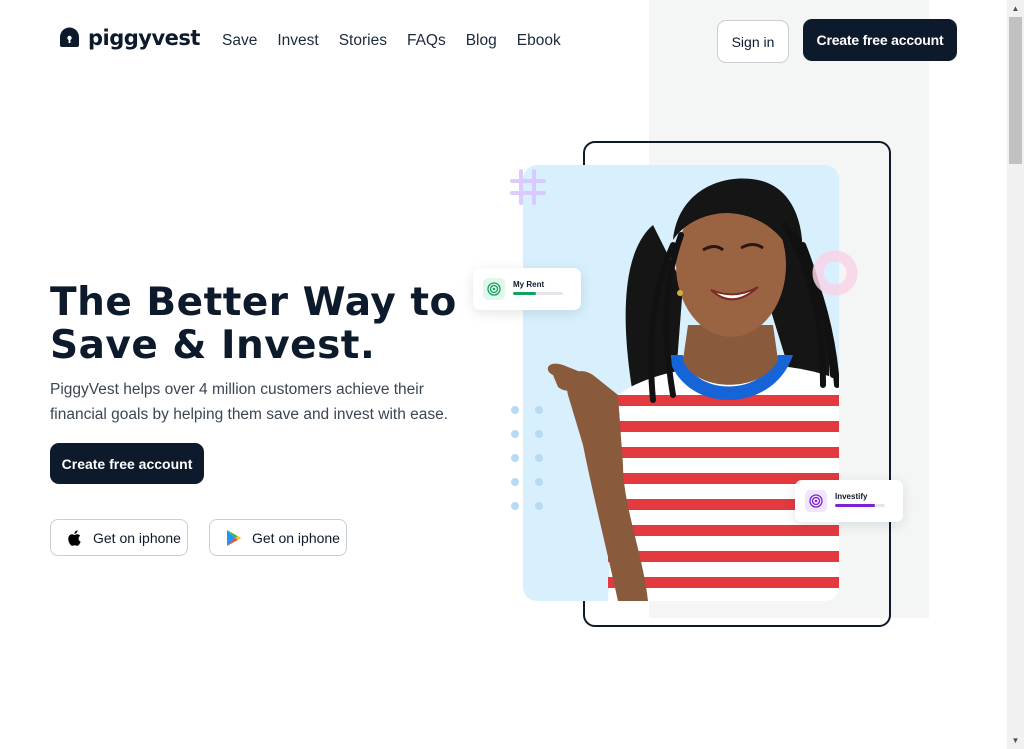 This screenshot has height=749, width=1024. Describe the element at coordinates (253, 302) in the screenshot. I see `hero-title-line1: The Better Way to` at that location.